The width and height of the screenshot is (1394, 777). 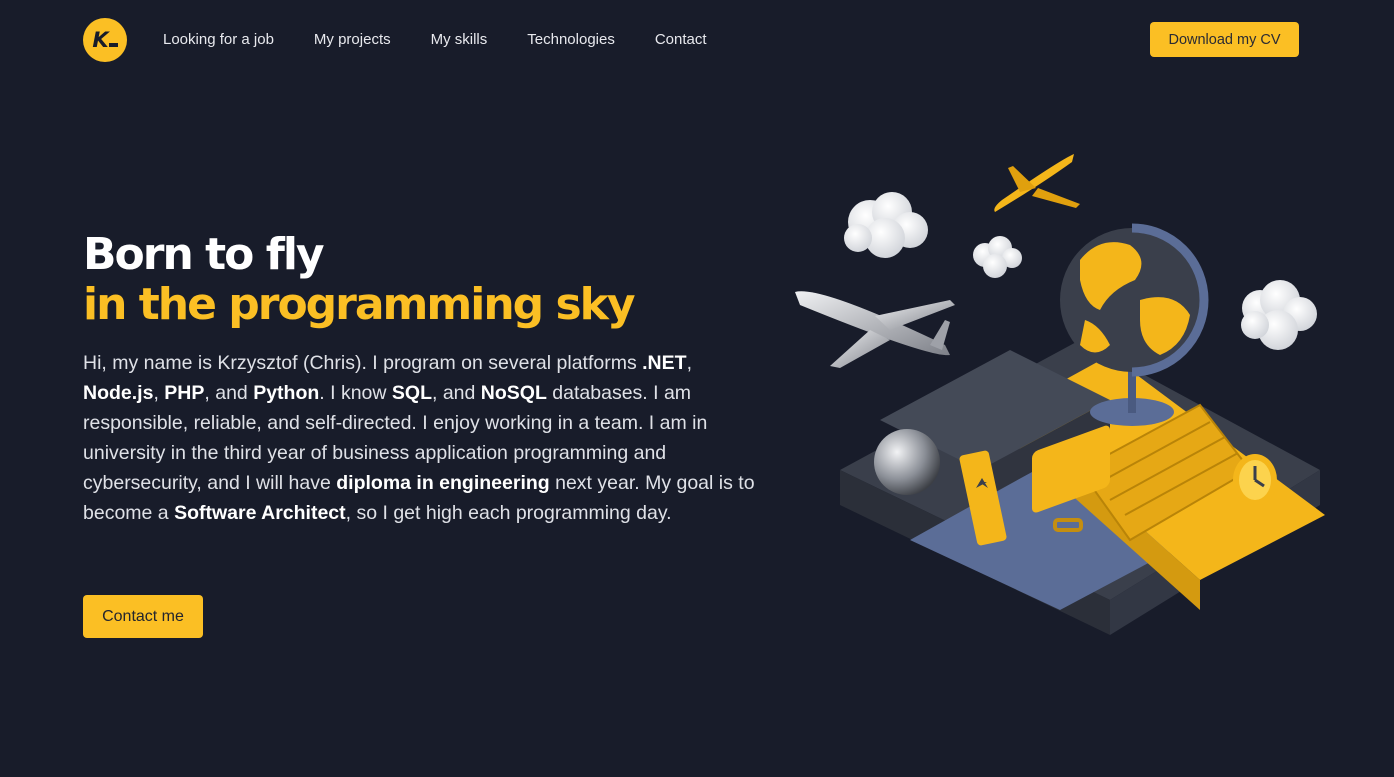 What do you see at coordinates (118, 393) in the screenshot?
I see `intro-highlight: Node.js` at bounding box center [118, 393].